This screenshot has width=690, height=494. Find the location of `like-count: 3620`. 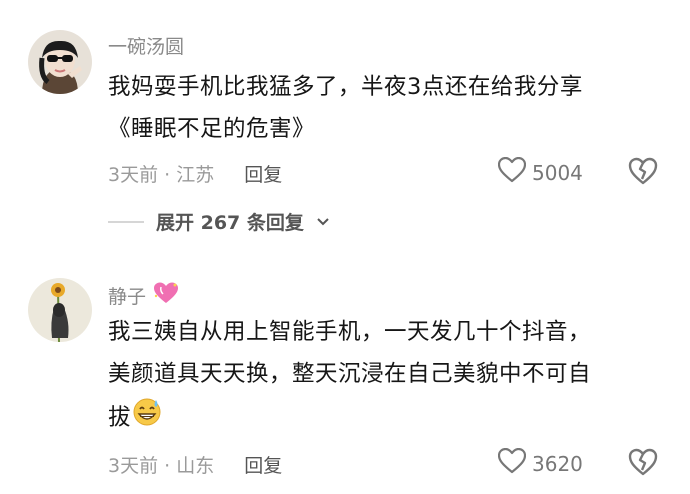

like-count: 3620 is located at coordinates (557, 463).